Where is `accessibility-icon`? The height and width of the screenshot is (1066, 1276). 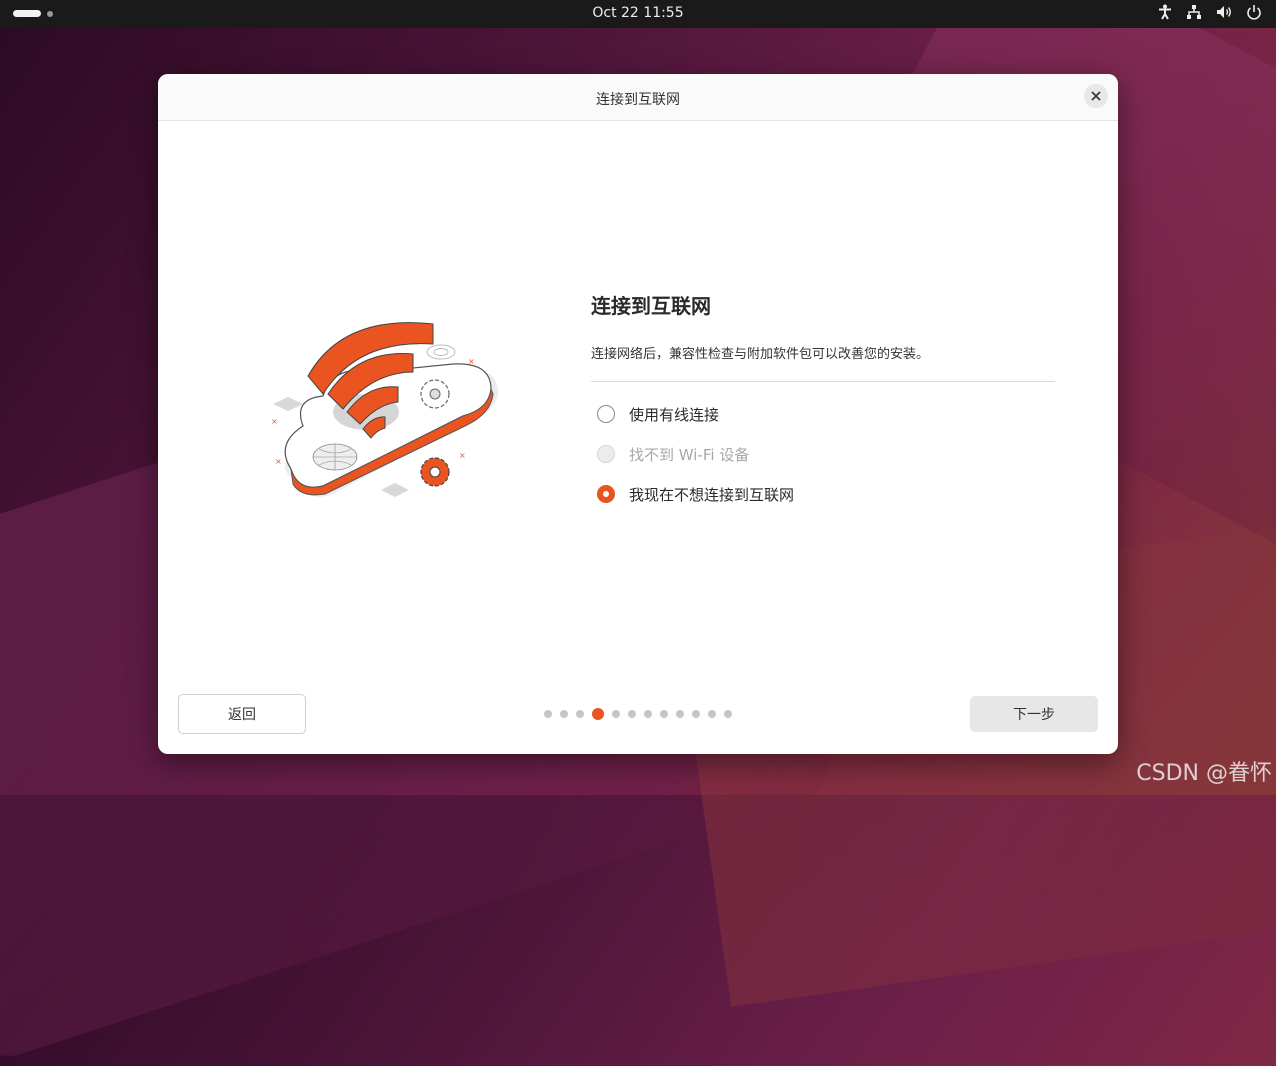 accessibility-icon is located at coordinates (1165, 12).